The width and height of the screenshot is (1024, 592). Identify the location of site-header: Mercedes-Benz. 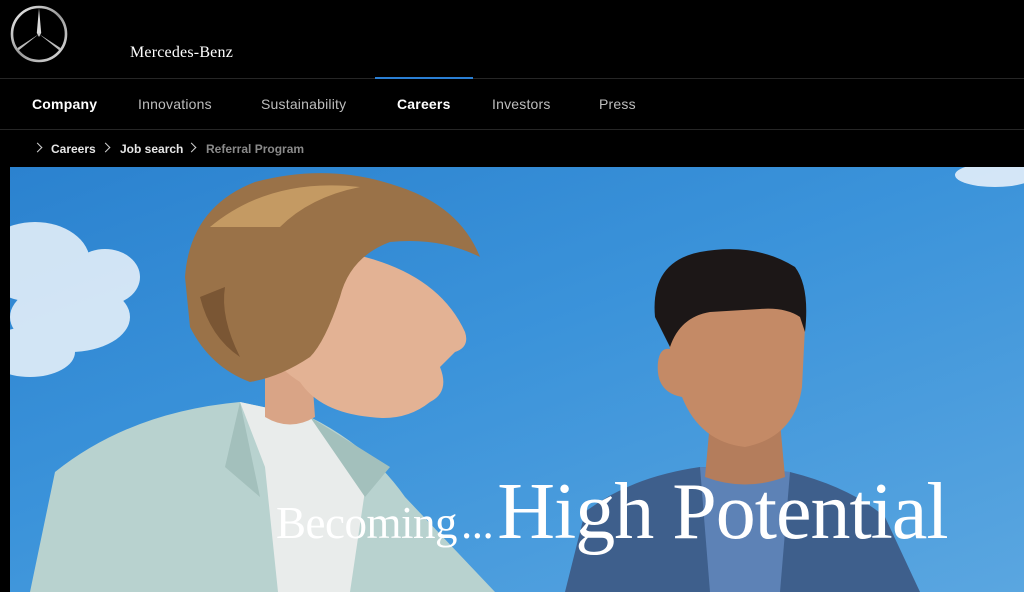
(512, 39).